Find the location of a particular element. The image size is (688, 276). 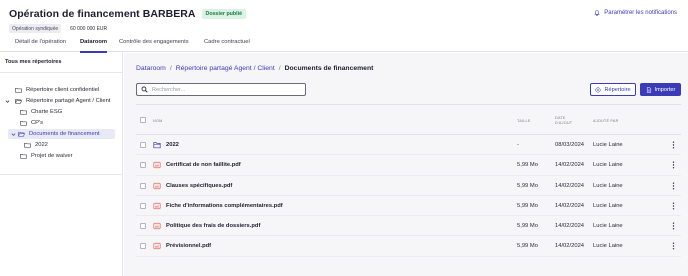

tree-item-label: Documents de financement is located at coordinates (64, 134).